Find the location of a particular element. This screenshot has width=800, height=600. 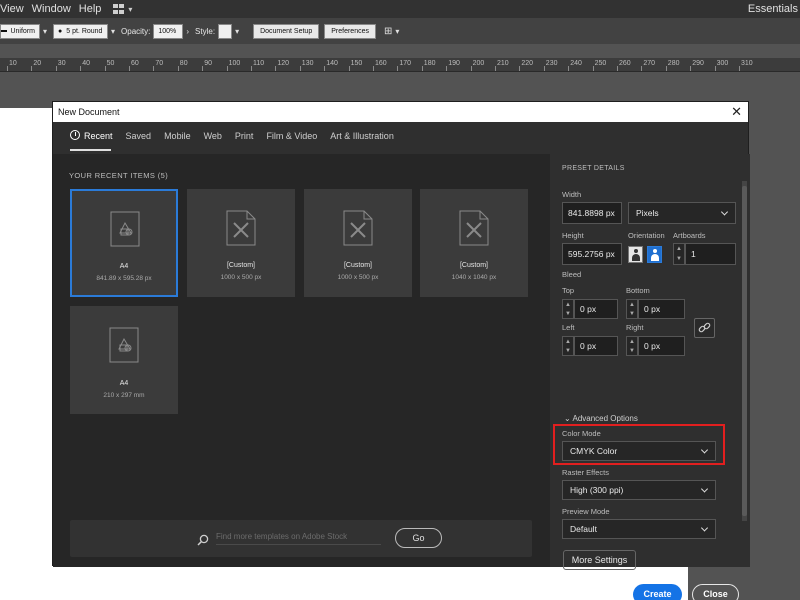

tab-art-illustration: Art & Illustration is located at coordinates (362, 136).